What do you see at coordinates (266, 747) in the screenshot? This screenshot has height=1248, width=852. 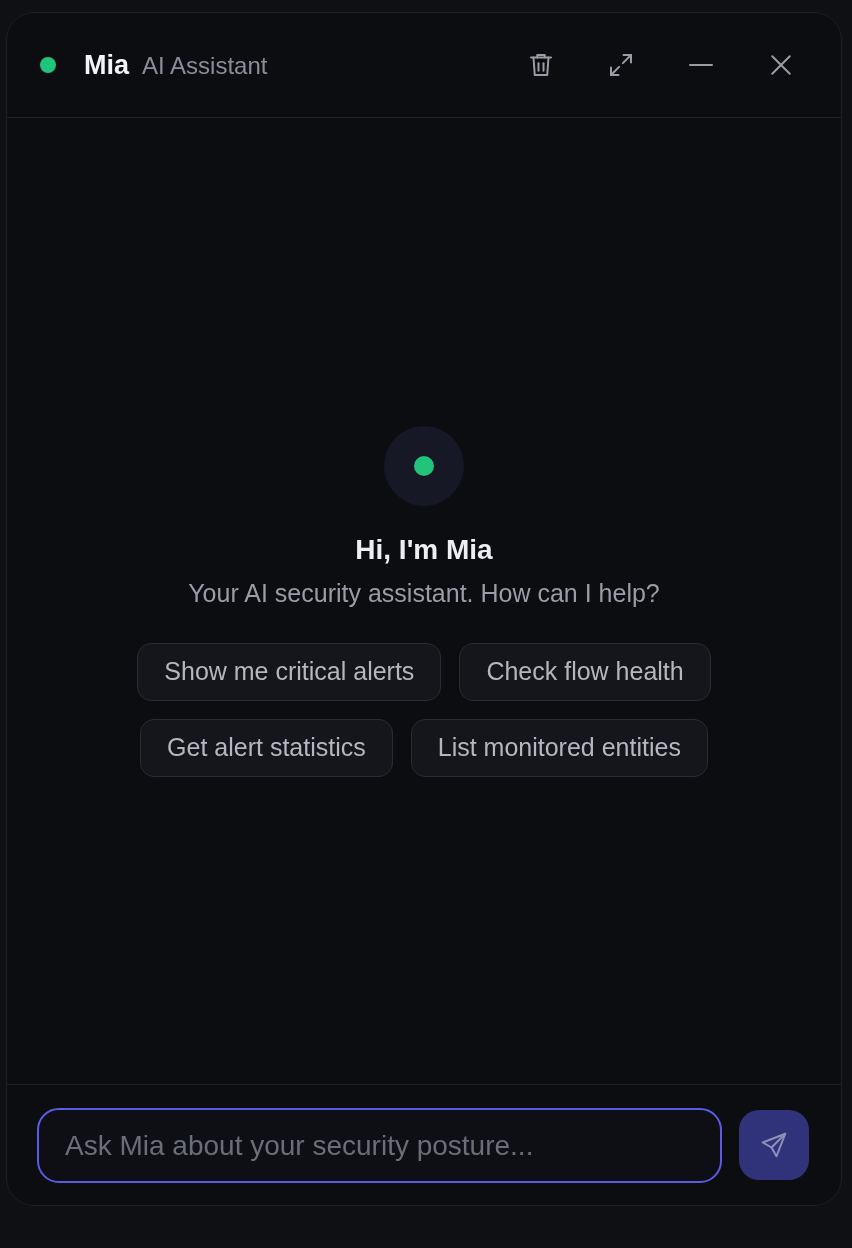 I see `suggestion-chip: Get alert statistics` at bounding box center [266, 747].